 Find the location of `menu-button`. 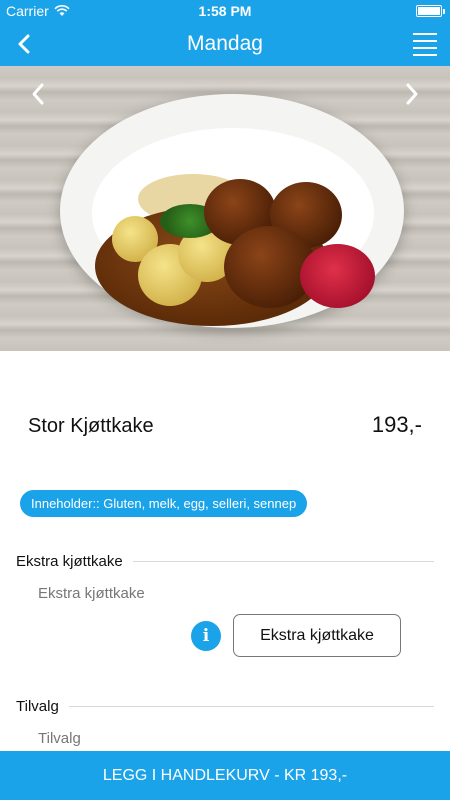

menu-button is located at coordinates (425, 43).